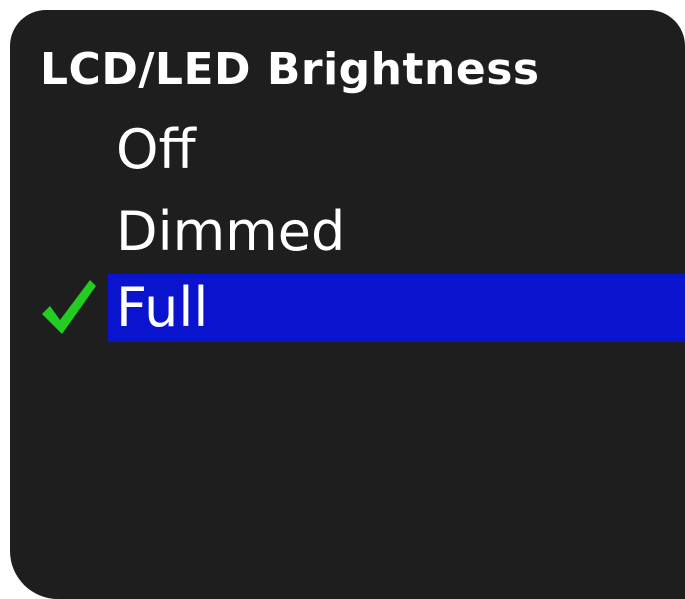 Image resolution: width=685 pixels, height=599 pixels. I want to click on option-dimmed: Dimmed, so click(396, 232).